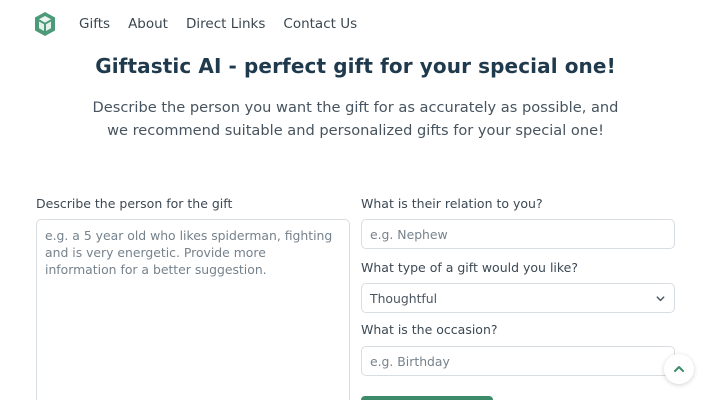 Image resolution: width=711 pixels, height=400 pixels. I want to click on nav-link-direct-links: Direct Links, so click(225, 24).